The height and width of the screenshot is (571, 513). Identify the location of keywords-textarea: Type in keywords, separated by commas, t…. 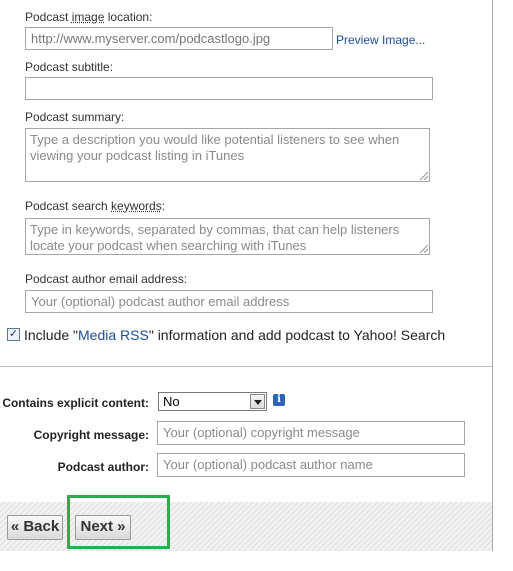
(227, 236).